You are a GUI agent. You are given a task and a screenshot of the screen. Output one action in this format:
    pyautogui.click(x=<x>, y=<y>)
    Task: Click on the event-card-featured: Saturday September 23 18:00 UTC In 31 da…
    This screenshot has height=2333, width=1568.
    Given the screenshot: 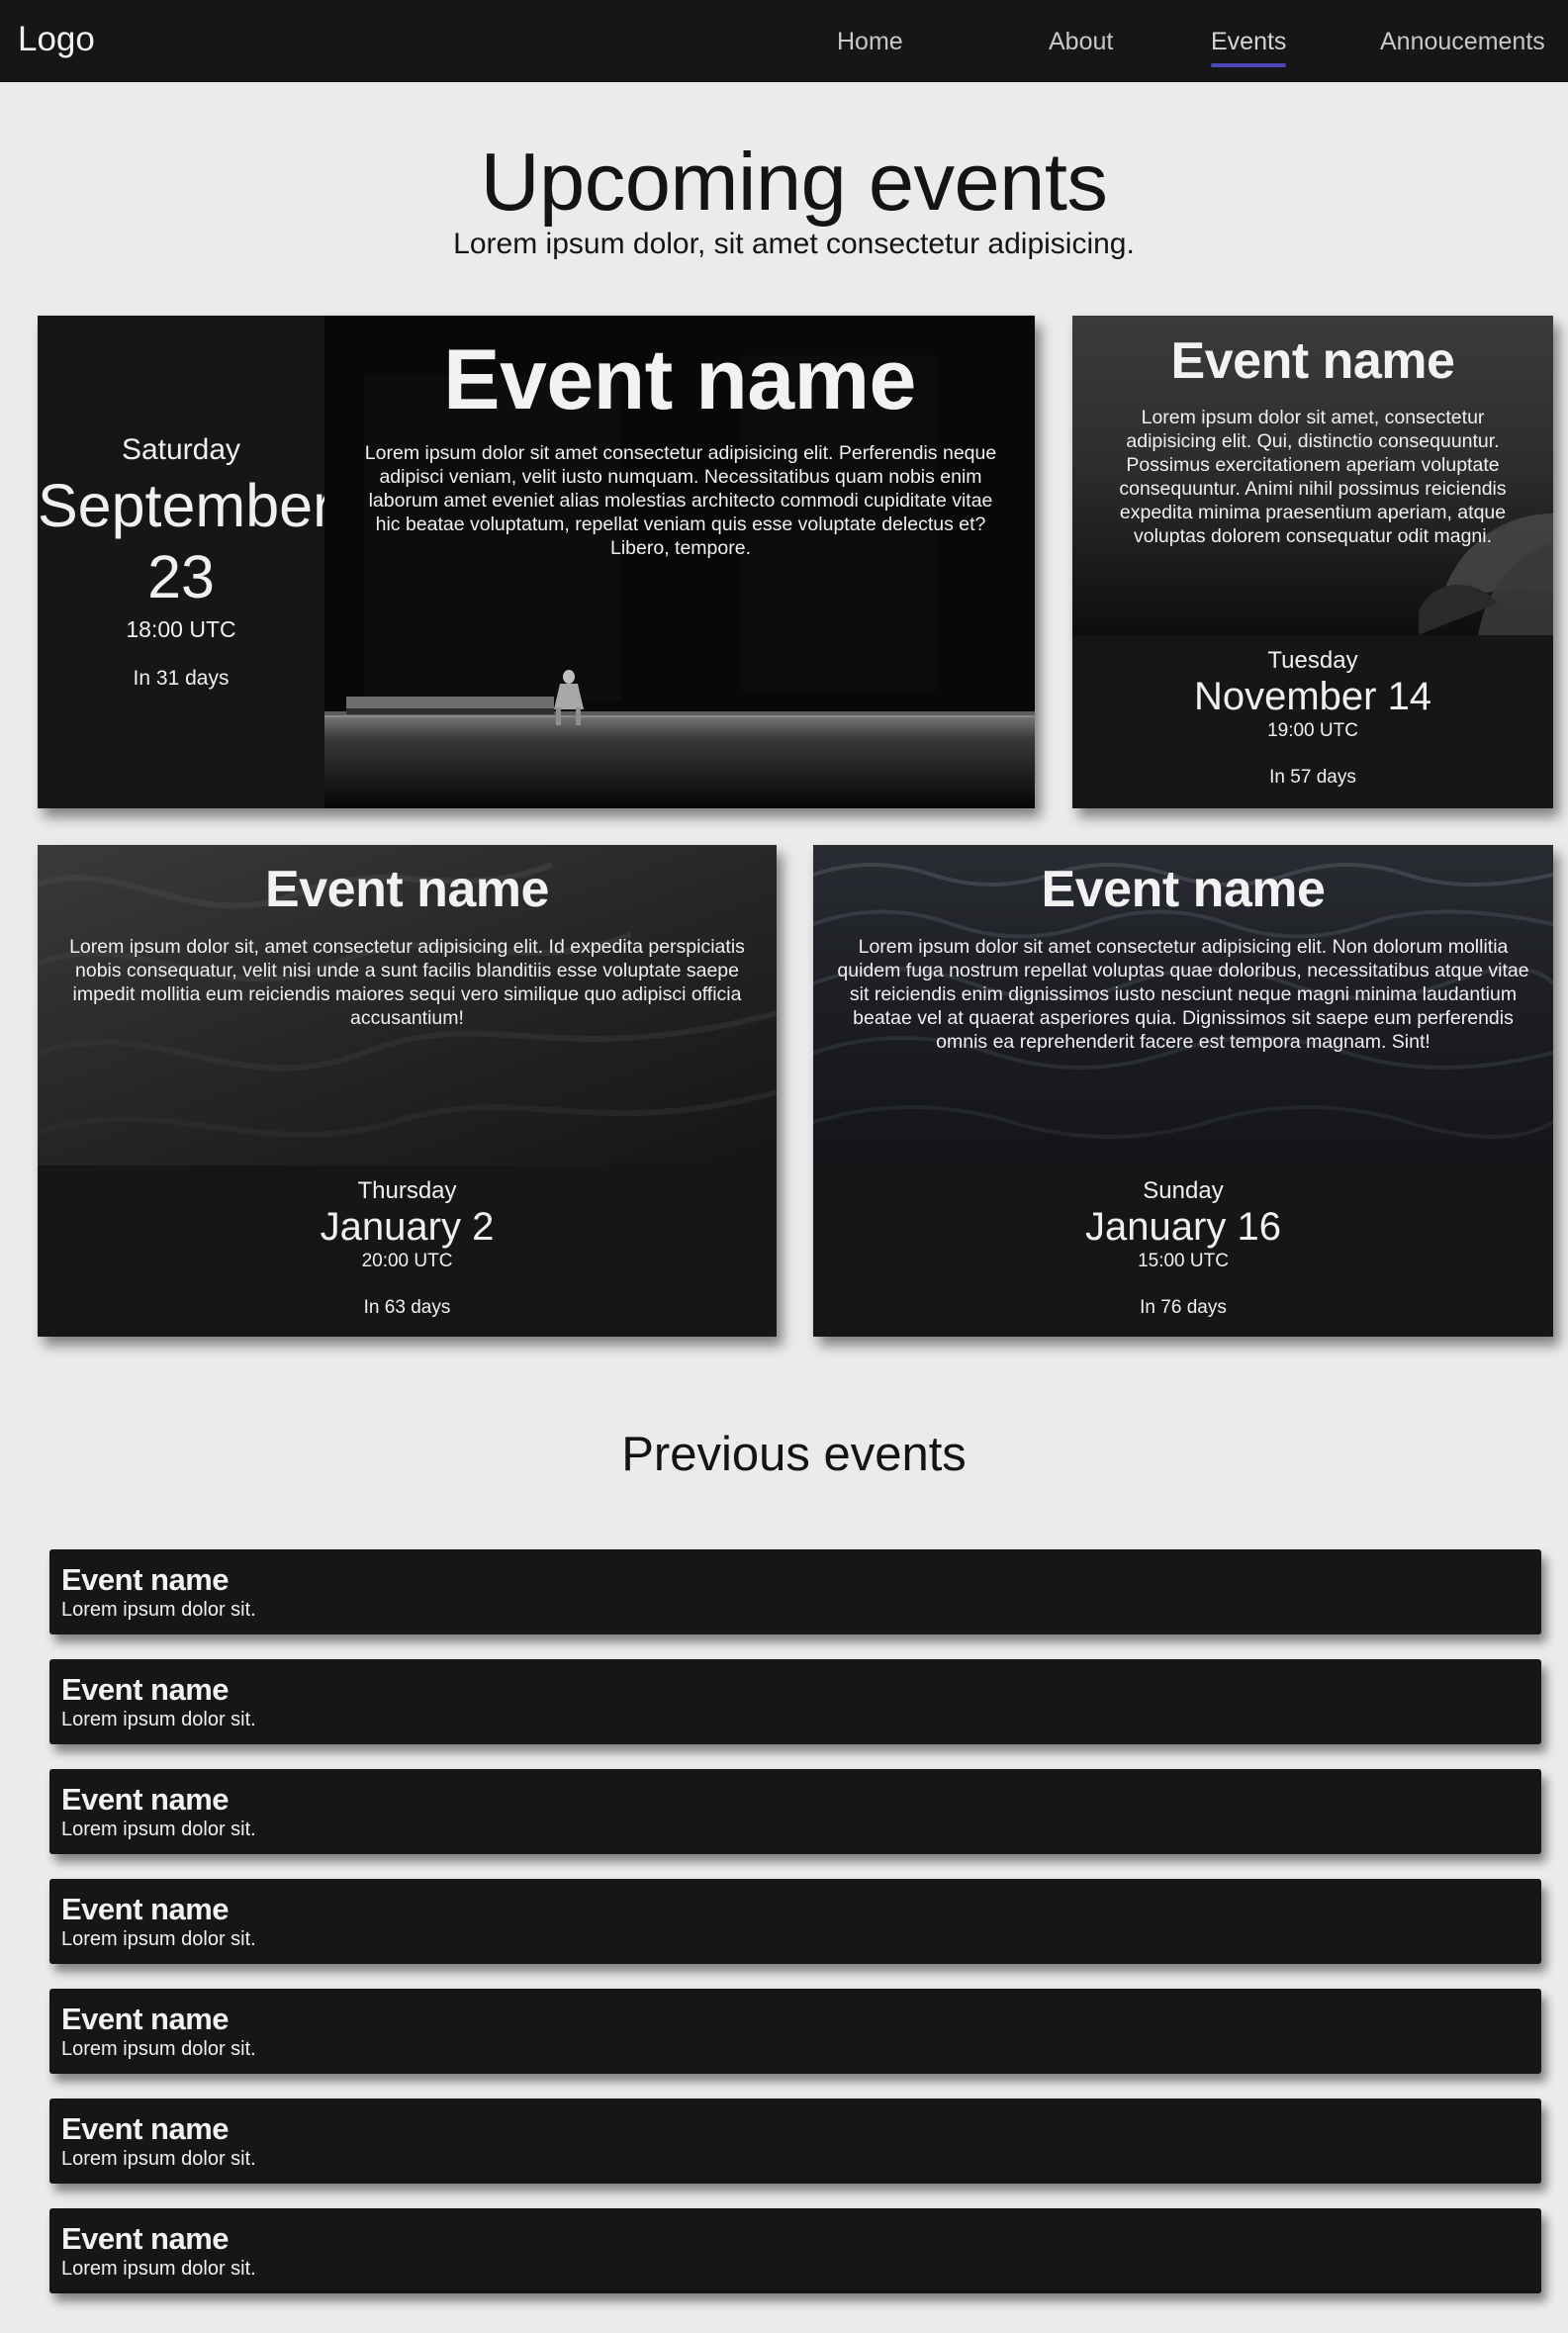 What is the action you would take?
    pyautogui.click(x=536, y=562)
    